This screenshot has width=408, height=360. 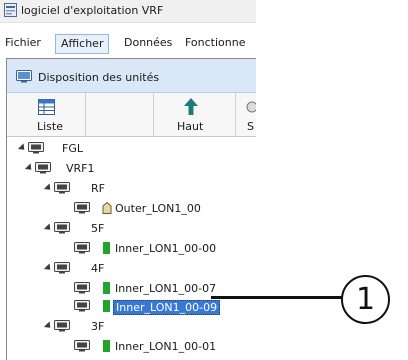 I want to click on pane-header: Disposition des unités, so click(x=131, y=76).